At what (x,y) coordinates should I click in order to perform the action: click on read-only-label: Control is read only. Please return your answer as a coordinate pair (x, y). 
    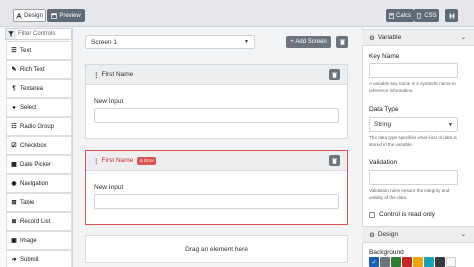
    Looking at the image, I should click on (407, 214).